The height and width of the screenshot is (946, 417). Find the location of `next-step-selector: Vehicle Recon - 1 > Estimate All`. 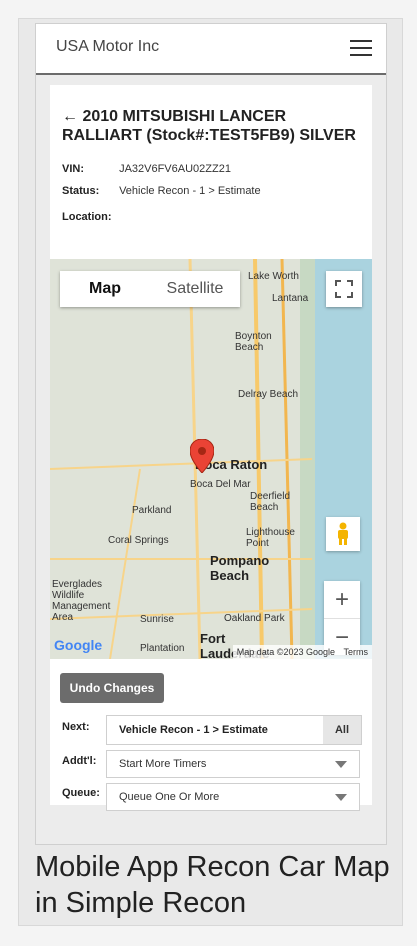

next-step-selector: Vehicle Recon - 1 > Estimate All is located at coordinates (234, 730).